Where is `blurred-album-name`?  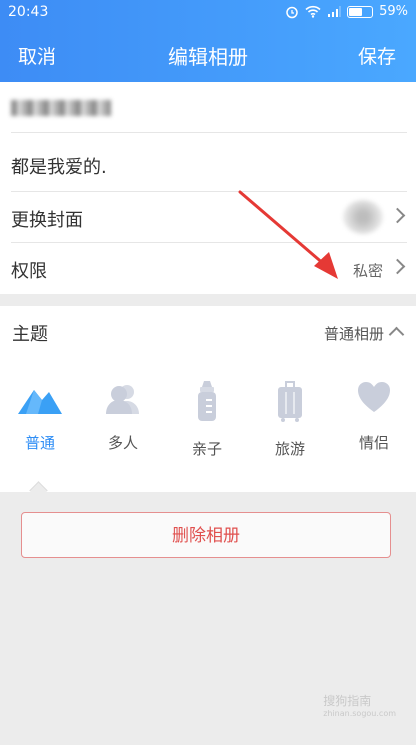 blurred-album-name is located at coordinates (61, 108).